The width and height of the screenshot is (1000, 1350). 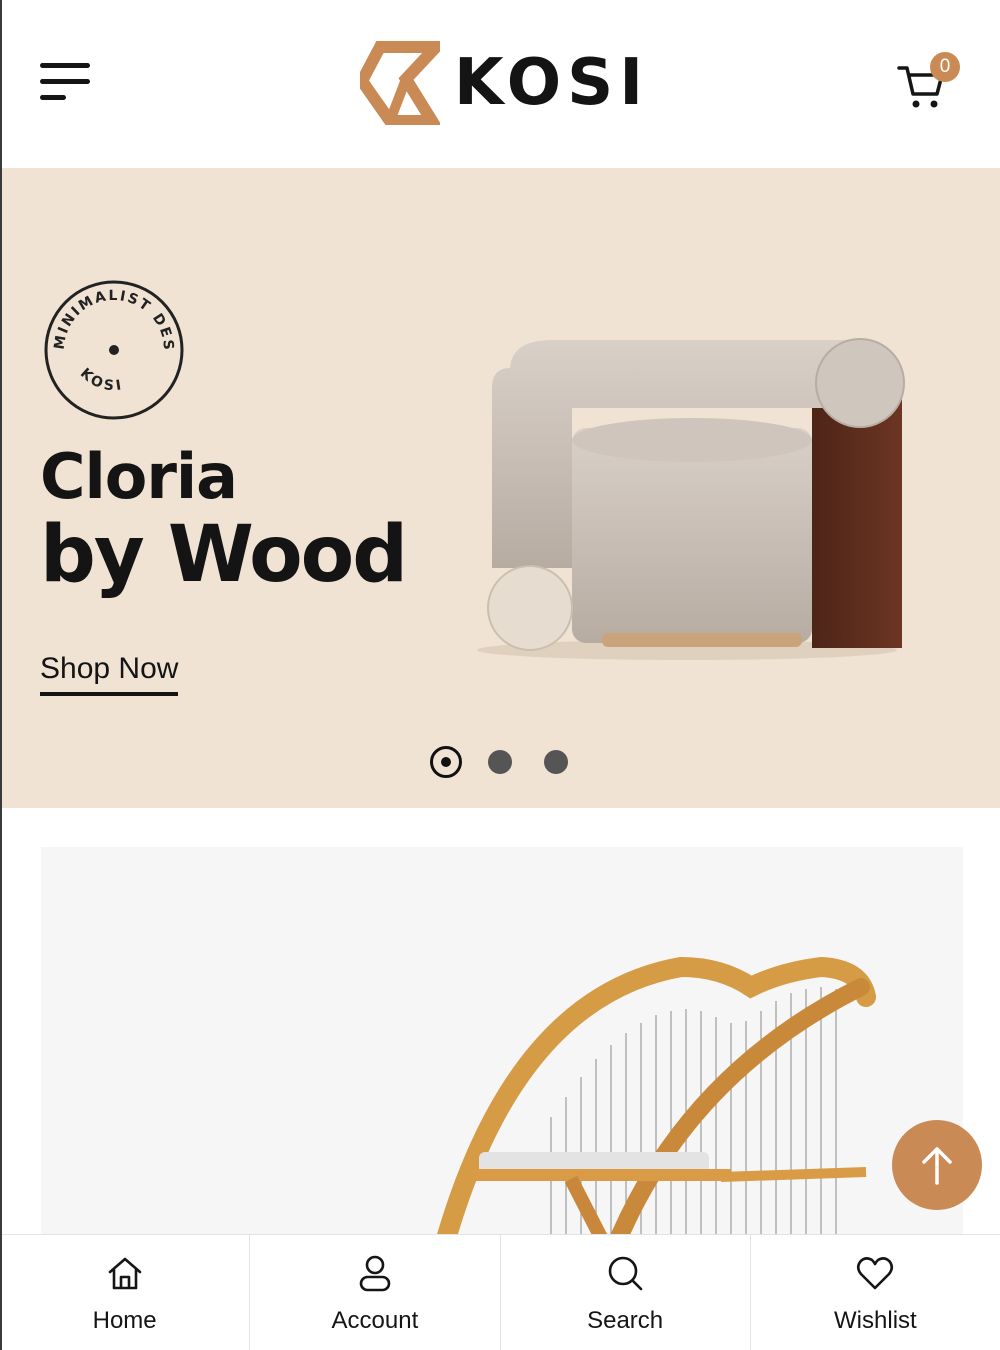 I want to click on nav-account: Account, so click(x=375, y=1292).